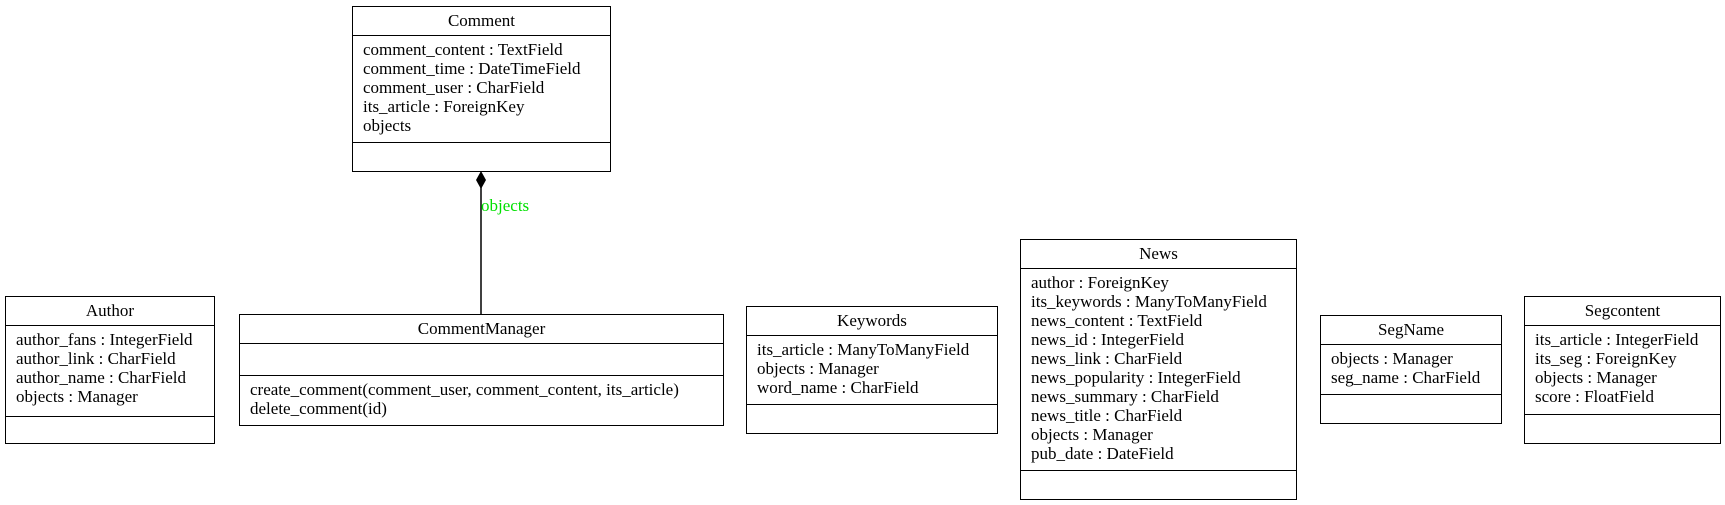 The height and width of the screenshot is (505, 1725). I want to click on class-title: Keywords, so click(872, 321).